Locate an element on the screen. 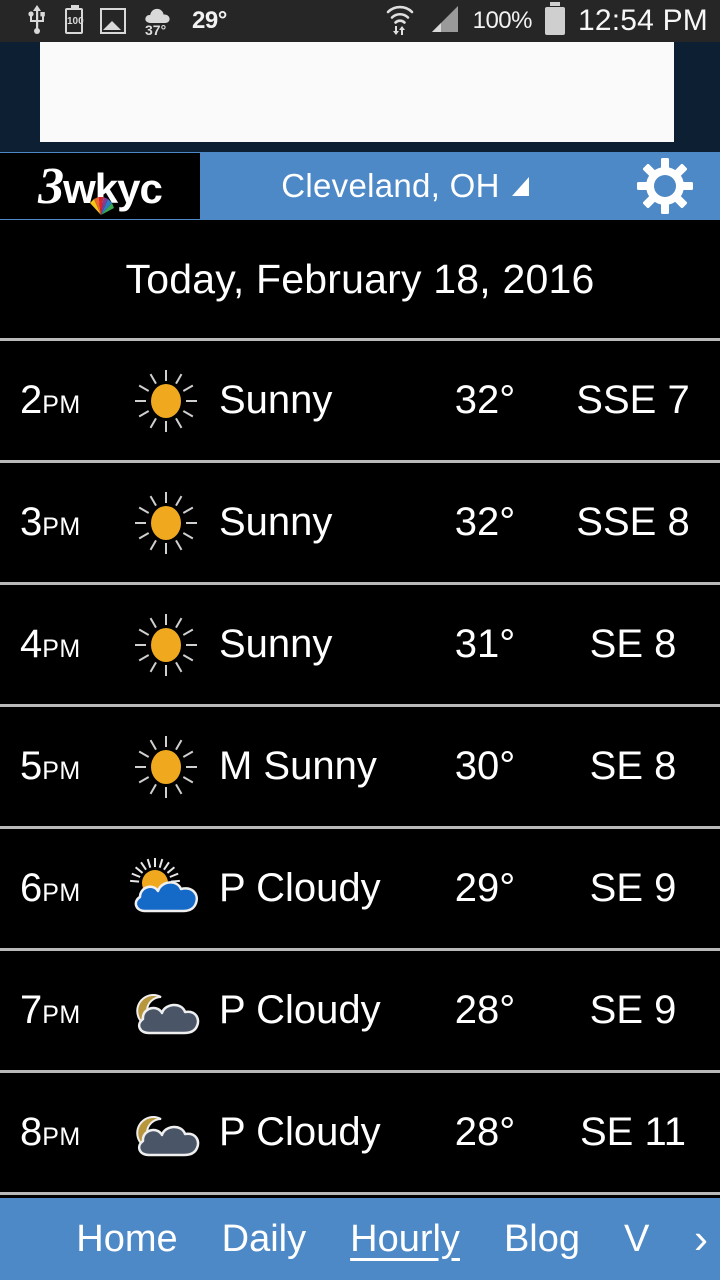  nav-item-blog: Blog is located at coordinates (542, 1239).